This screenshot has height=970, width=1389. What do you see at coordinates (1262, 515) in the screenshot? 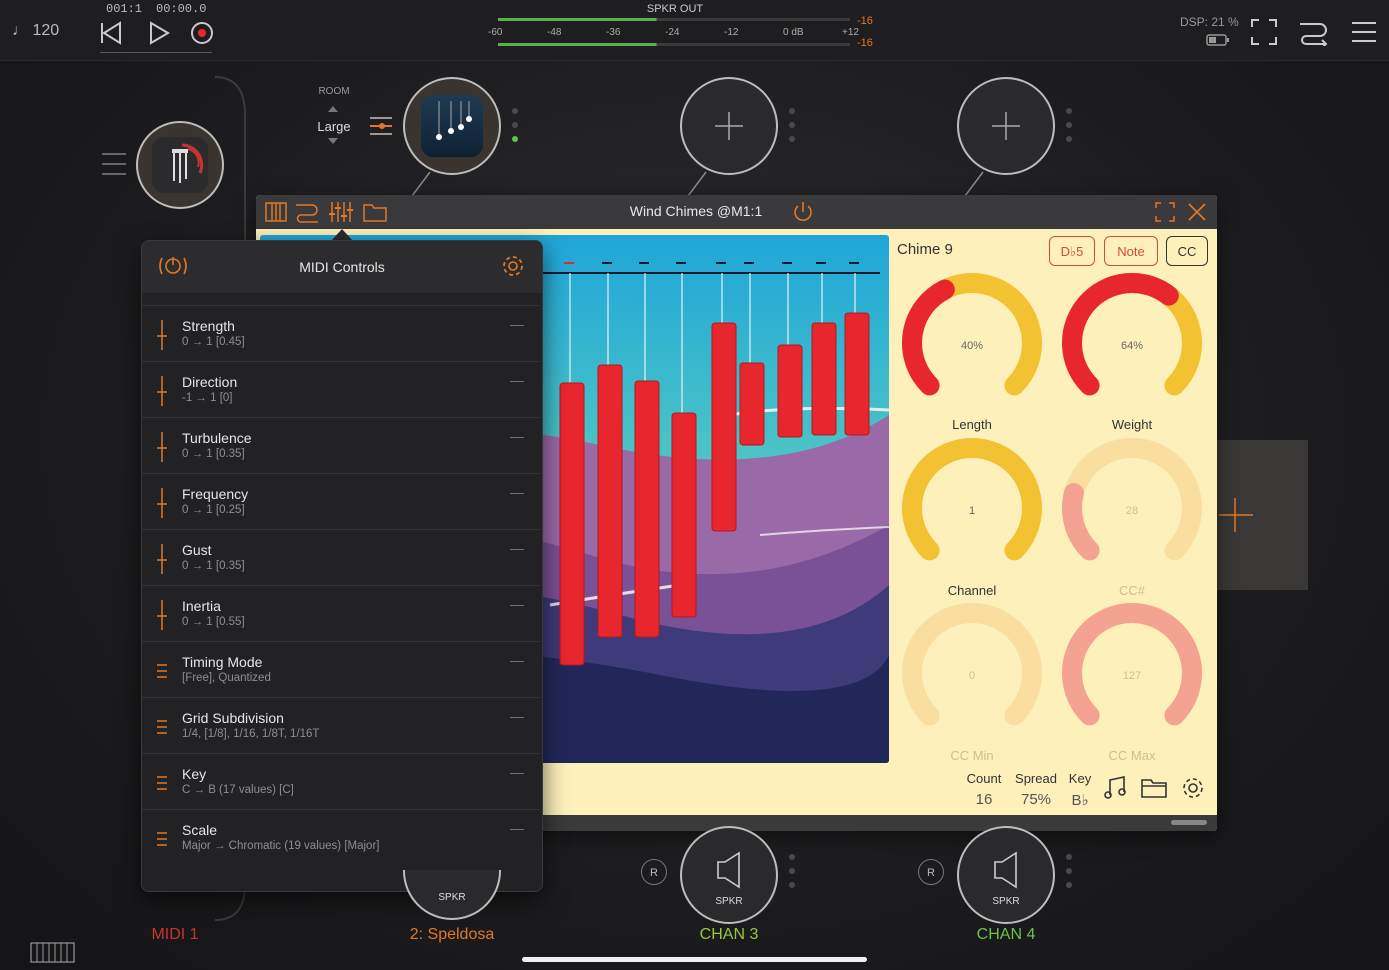
I see `add-channel-panel` at bounding box center [1262, 515].